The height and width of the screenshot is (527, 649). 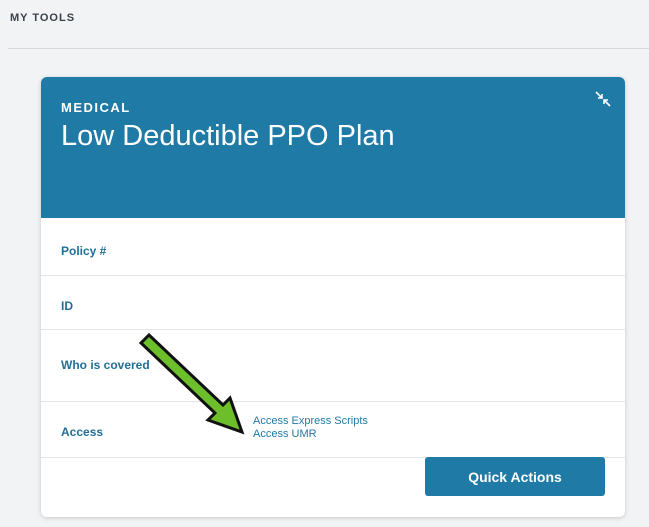 I want to click on covered-label: Who is covered, so click(x=105, y=365).